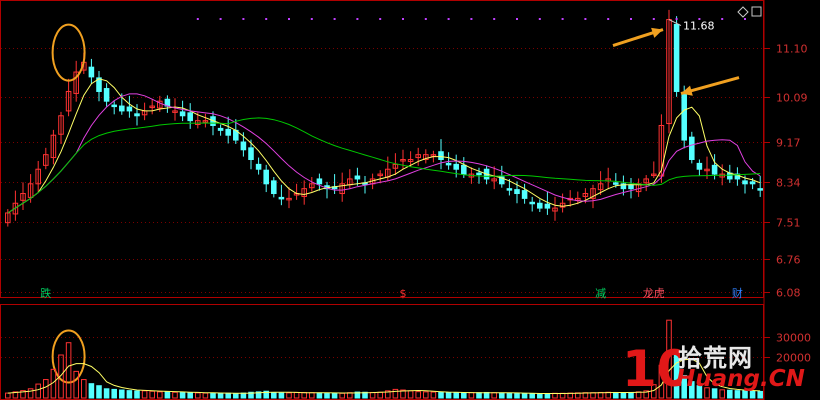 The image size is (820, 400). Describe the element at coordinates (600, 293) in the screenshot. I see `event-marker: 减` at that location.